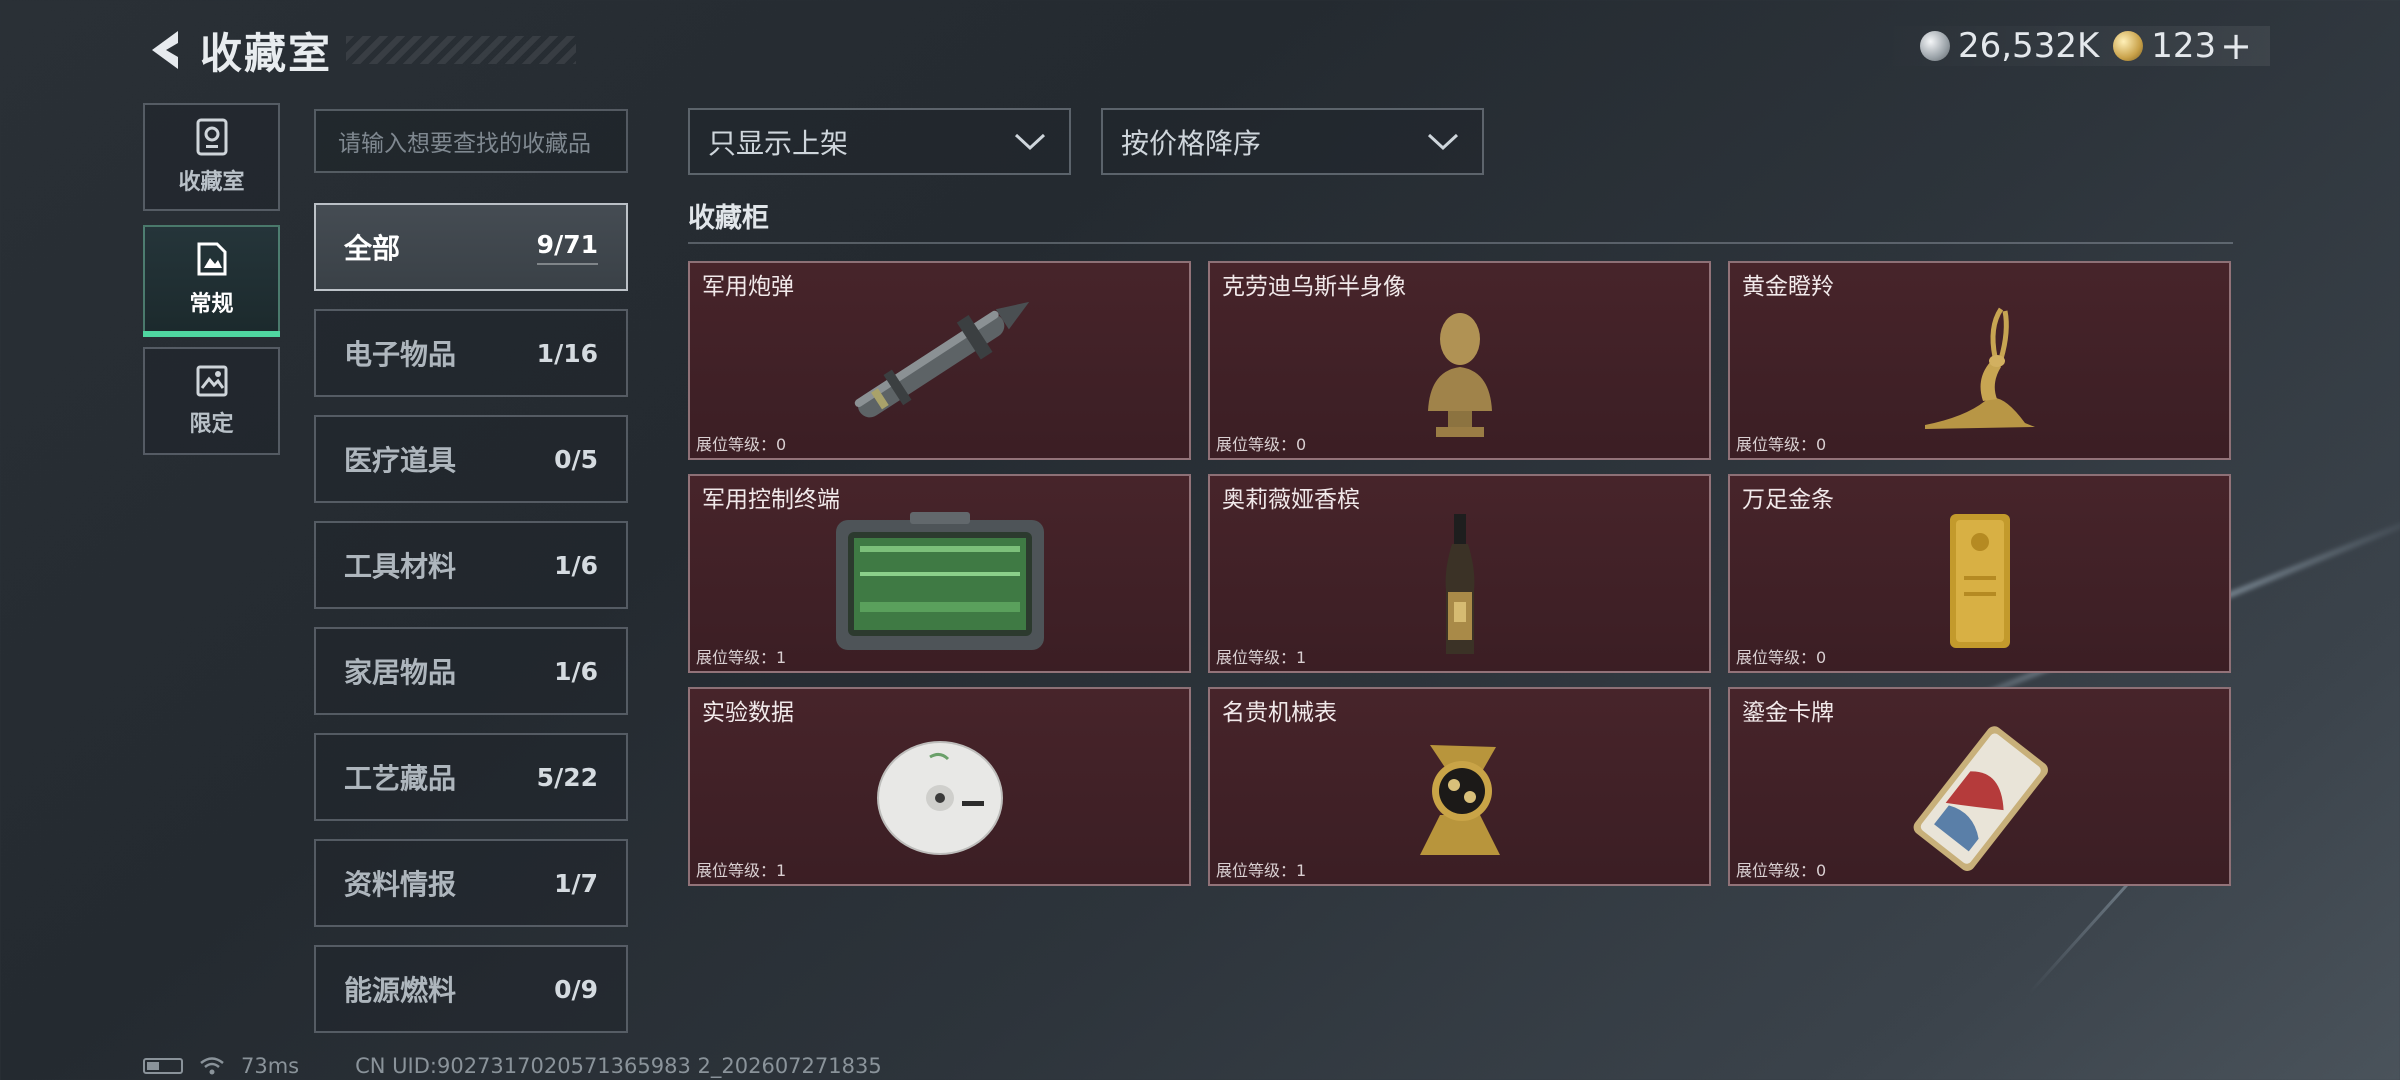 The height and width of the screenshot is (1080, 2400). I want to click on category-electronics: 电子物品 1/16, so click(471, 353).